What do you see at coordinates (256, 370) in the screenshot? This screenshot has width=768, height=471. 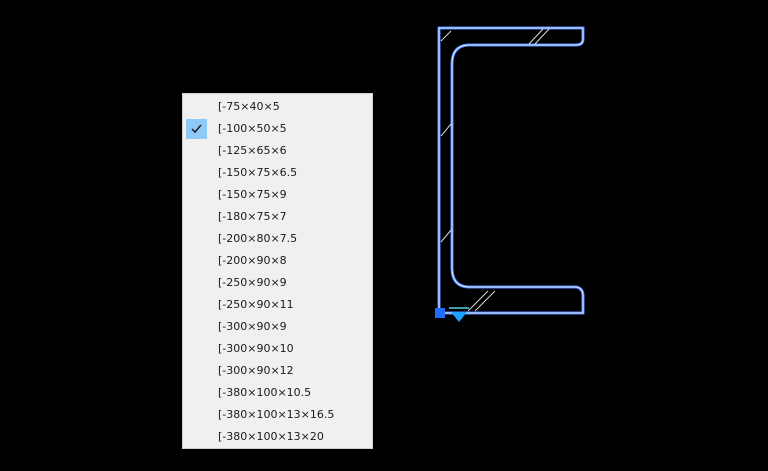 I see `menu-item-label: [-300×90×12` at bounding box center [256, 370].